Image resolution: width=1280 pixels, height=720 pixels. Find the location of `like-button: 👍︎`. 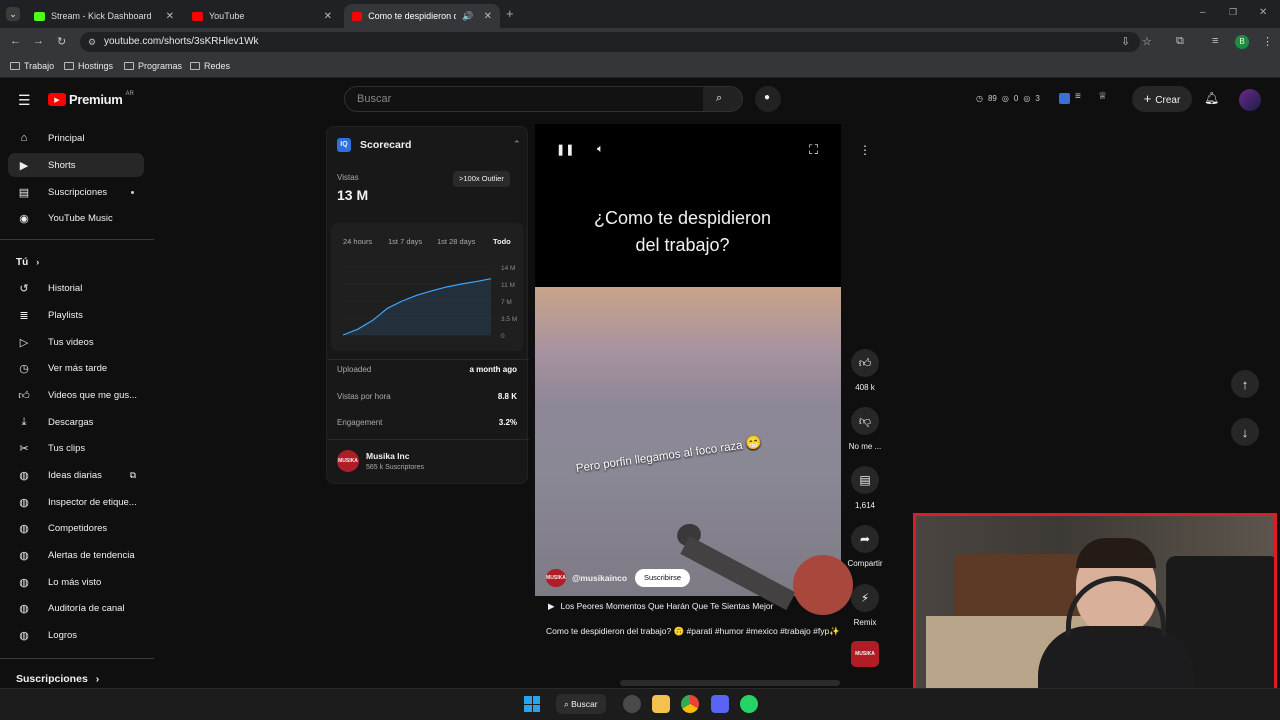

like-button: 👍︎ is located at coordinates (865, 363).